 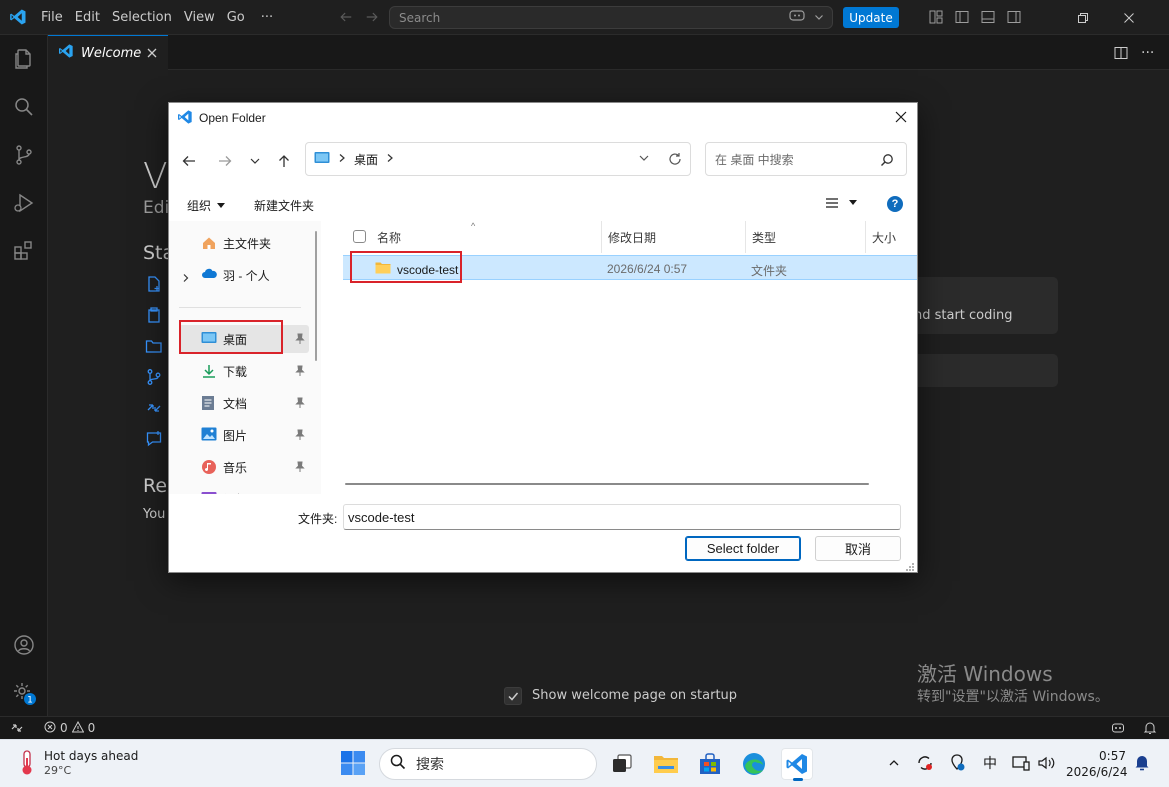 I want to click on menu-file: File, so click(x=52, y=17).